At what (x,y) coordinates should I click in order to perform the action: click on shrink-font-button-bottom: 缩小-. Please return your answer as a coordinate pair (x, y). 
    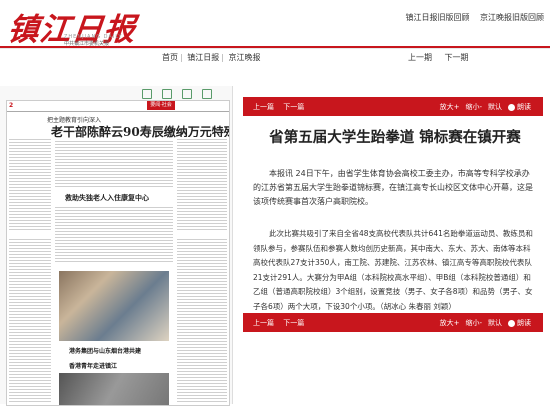
    Looking at the image, I should click on (473, 323).